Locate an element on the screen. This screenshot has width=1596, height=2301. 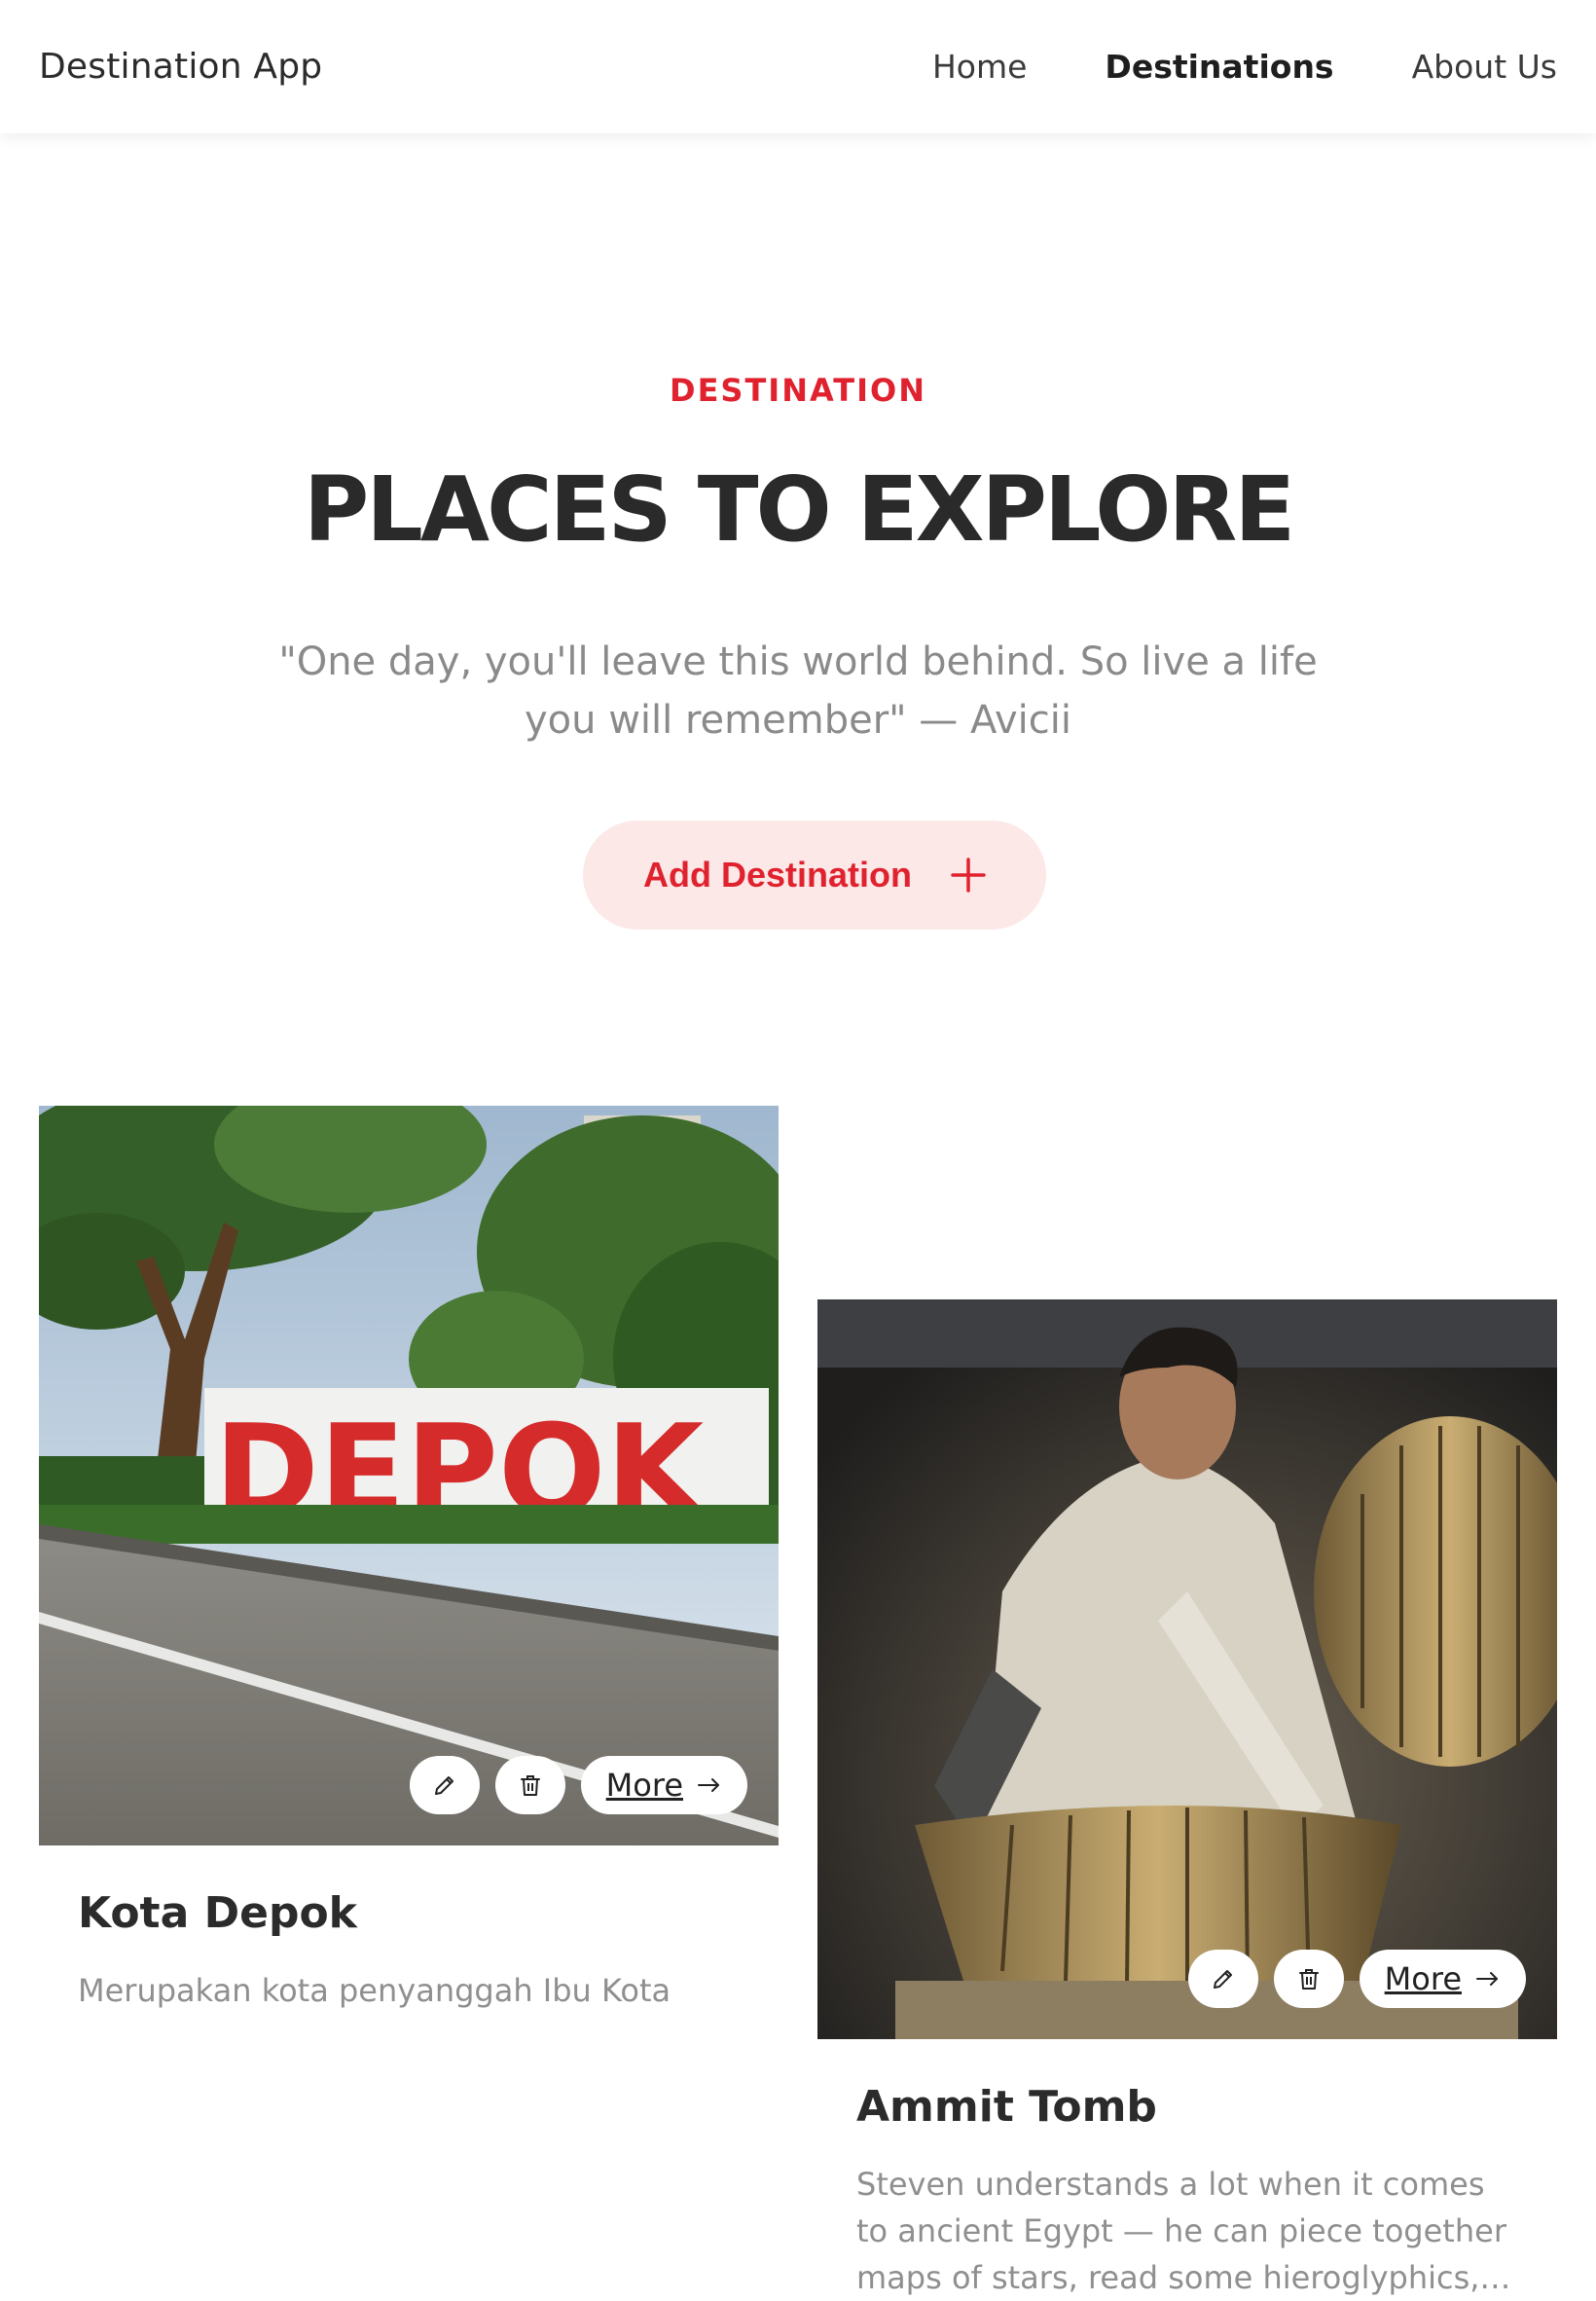
main-nav: Home Destinations About Us is located at coordinates (1205, 67).